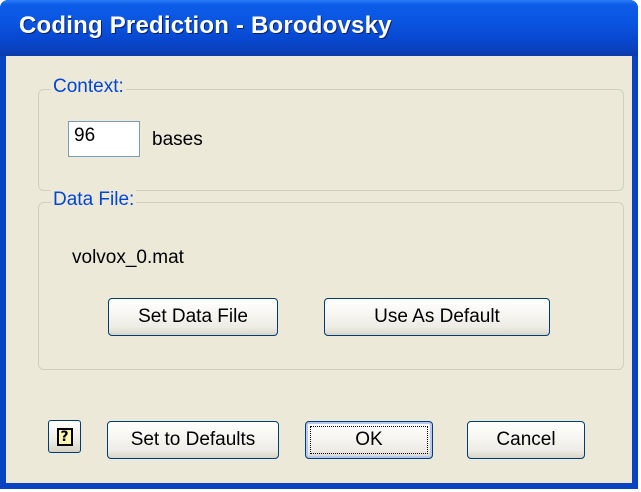  What do you see at coordinates (128, 257) in the screenshot?
I see `data-file-name: volvox_0.mat` at bounding box center [128, 257].